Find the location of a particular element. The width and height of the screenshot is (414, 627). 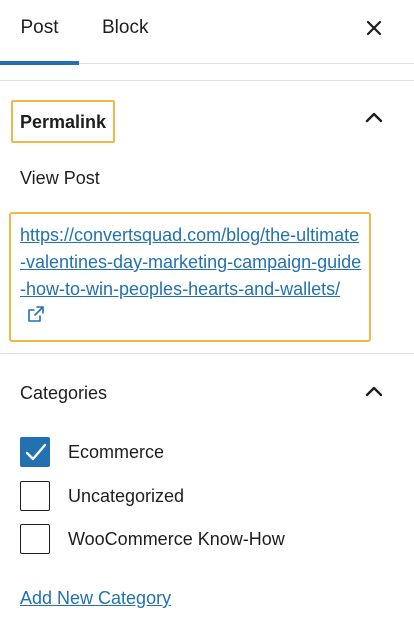

checkmark-icon is located at coordinates (36, 452).